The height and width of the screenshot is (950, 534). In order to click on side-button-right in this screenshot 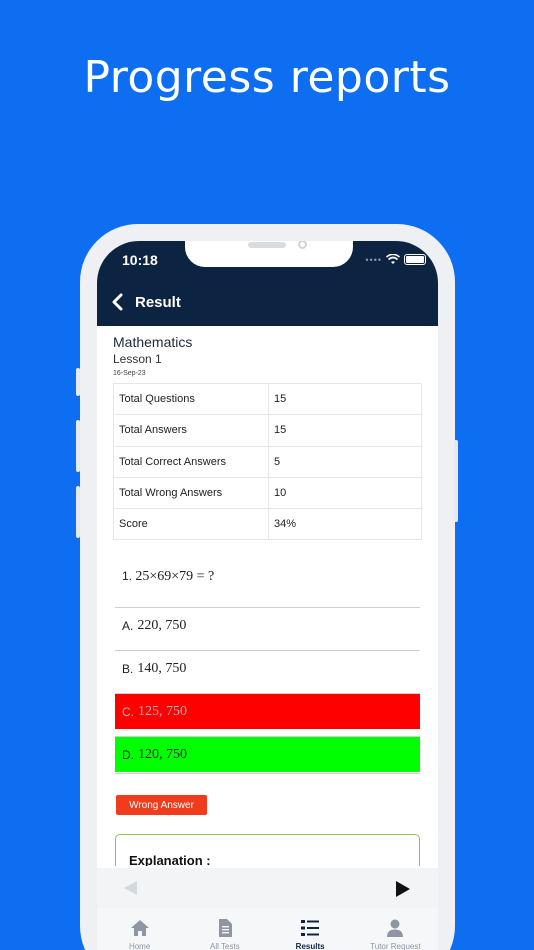, I will do `click(456, 481)`.